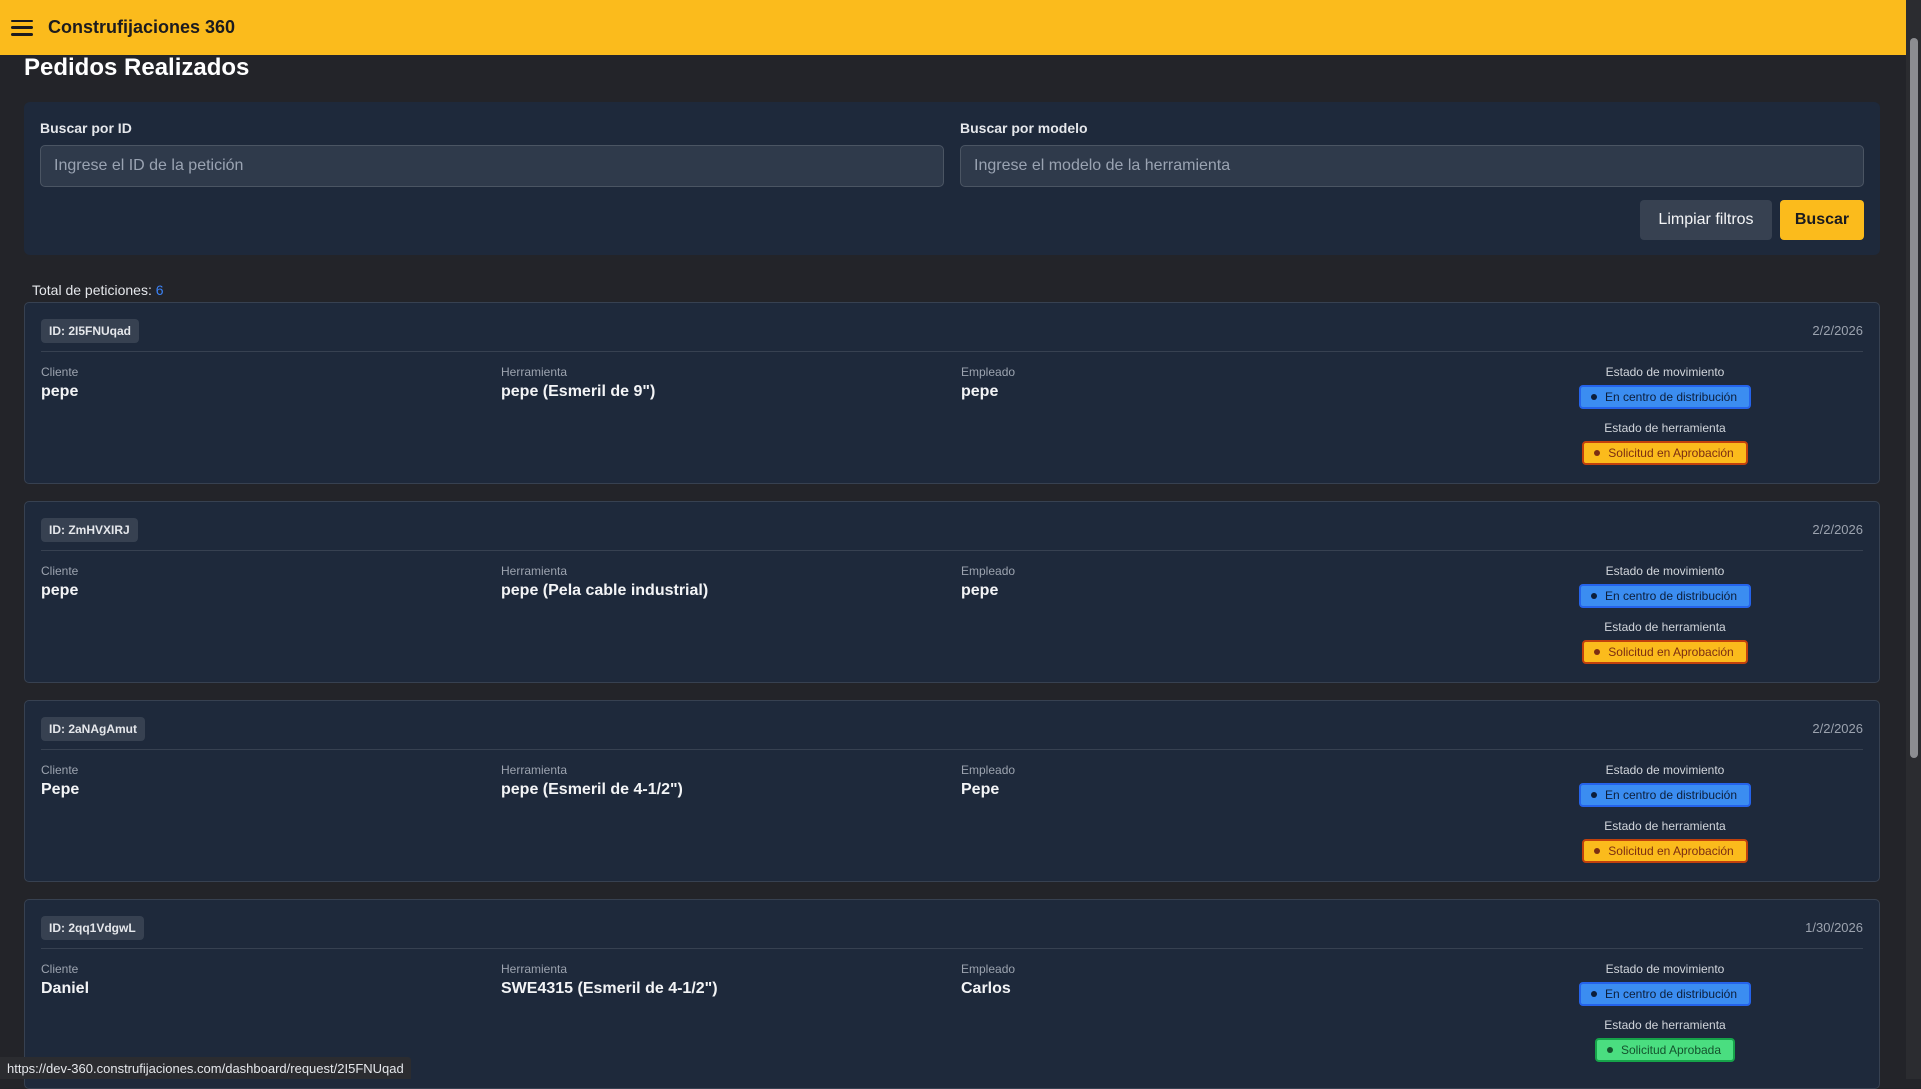 Image resolution: width=1921 pixels, height=1089 pixels. What do you see at coordinates (1834, 927) in the screenshot?
I see `request-date: 1/30/2026` at bounding box center [1834, 927].